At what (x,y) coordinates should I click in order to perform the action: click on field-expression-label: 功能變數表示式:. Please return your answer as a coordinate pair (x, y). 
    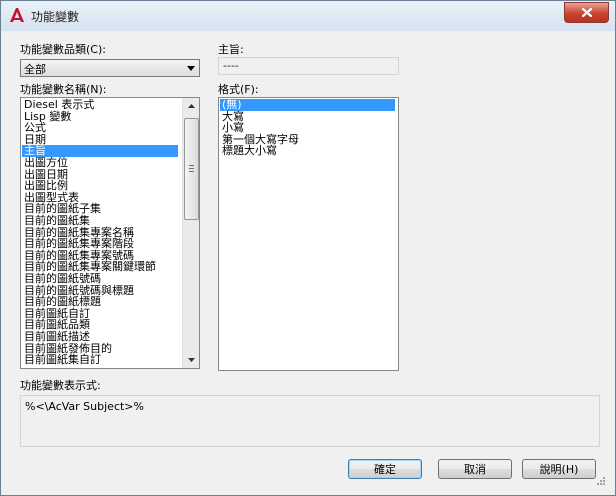
    Looking at the image, I should click on (60, 385).